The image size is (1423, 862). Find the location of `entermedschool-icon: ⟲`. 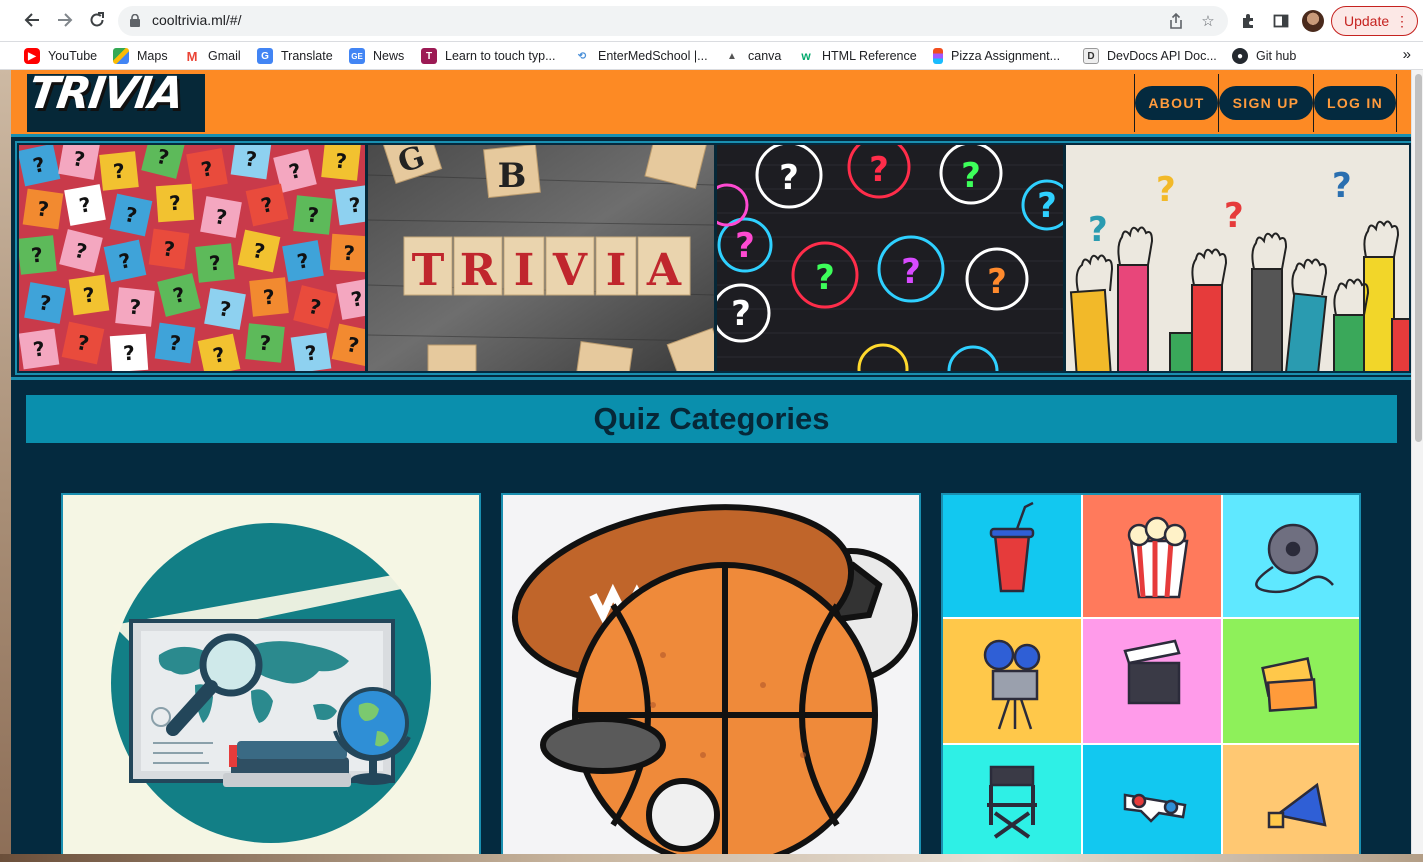

entermedschool-icon: ⟲ is located at coordinates (582, 56).